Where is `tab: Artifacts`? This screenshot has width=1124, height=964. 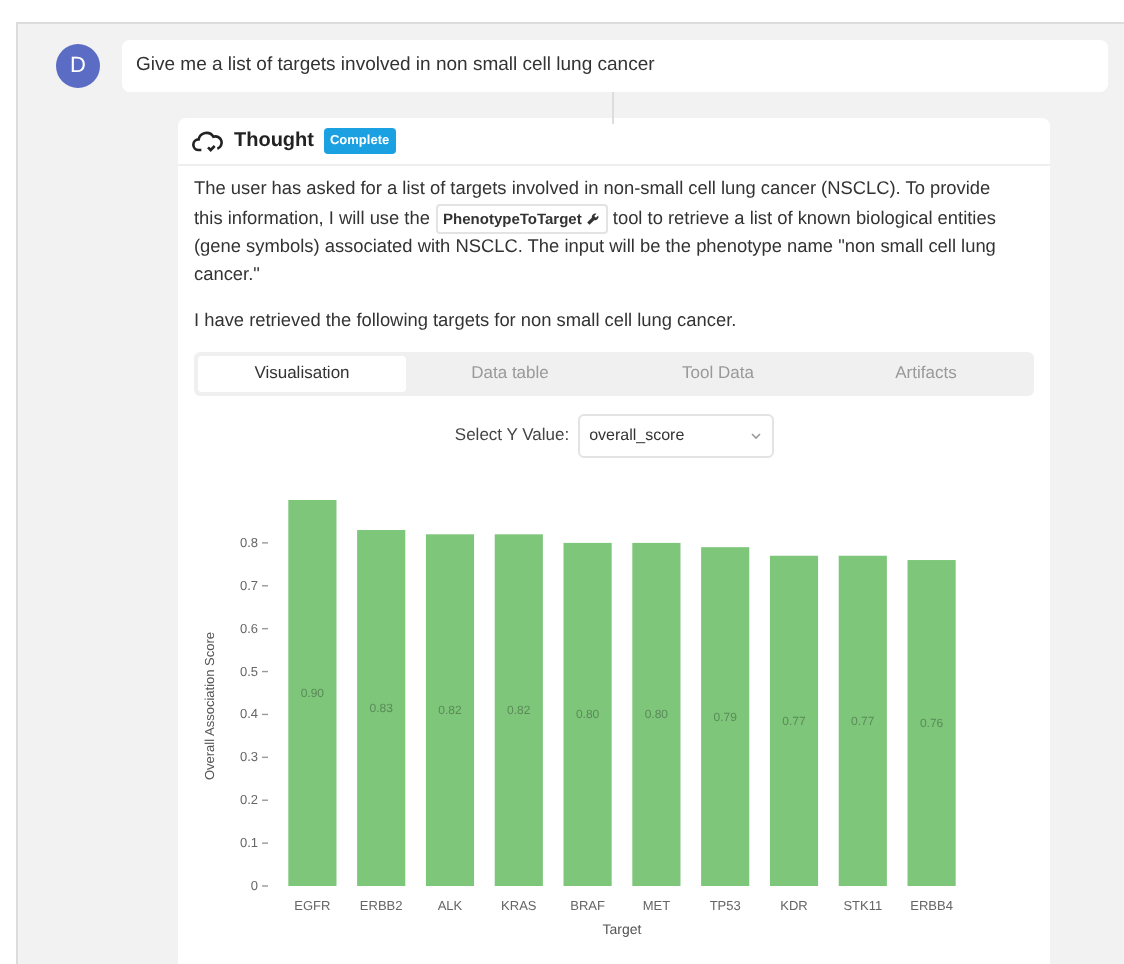 tab: Artifacts is located at coordinates (926, 373).